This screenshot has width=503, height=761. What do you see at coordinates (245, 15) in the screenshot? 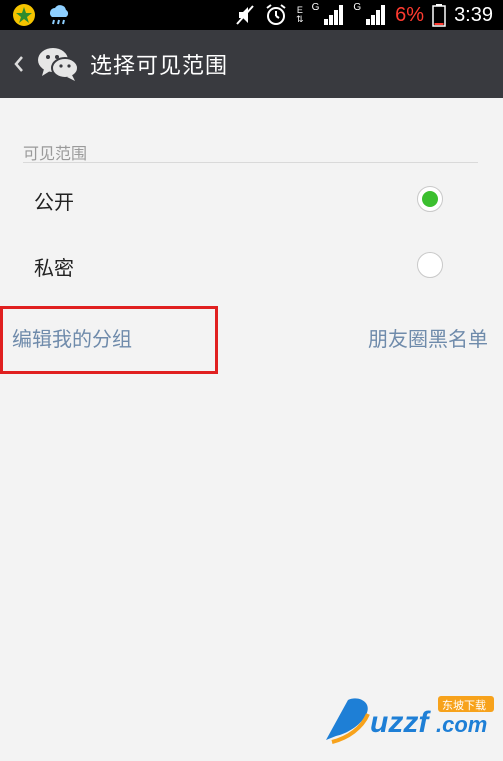
I see `mute-icon` at bounding box center [245, 15].